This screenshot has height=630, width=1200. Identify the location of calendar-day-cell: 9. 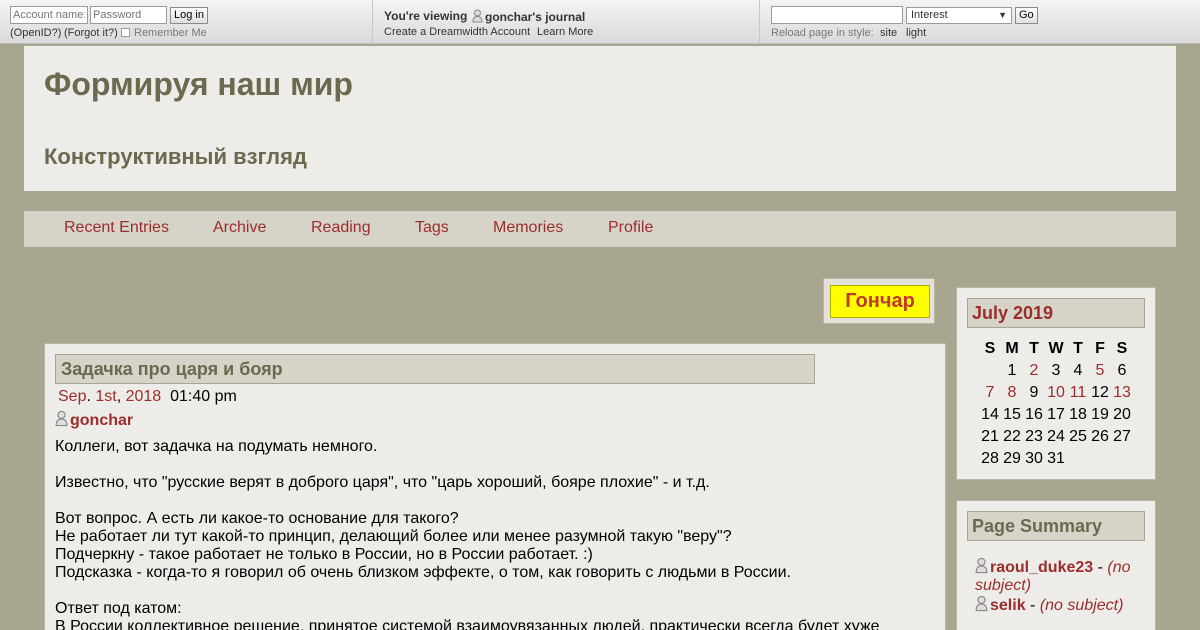
(1034, 392).